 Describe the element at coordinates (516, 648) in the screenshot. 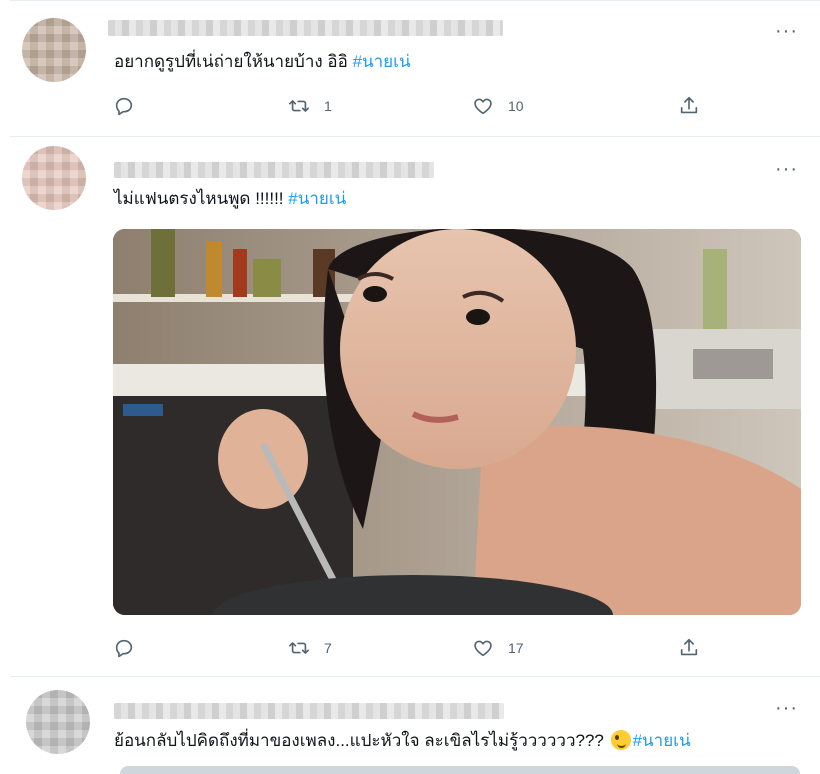

I see `like-count: 17` at that location.